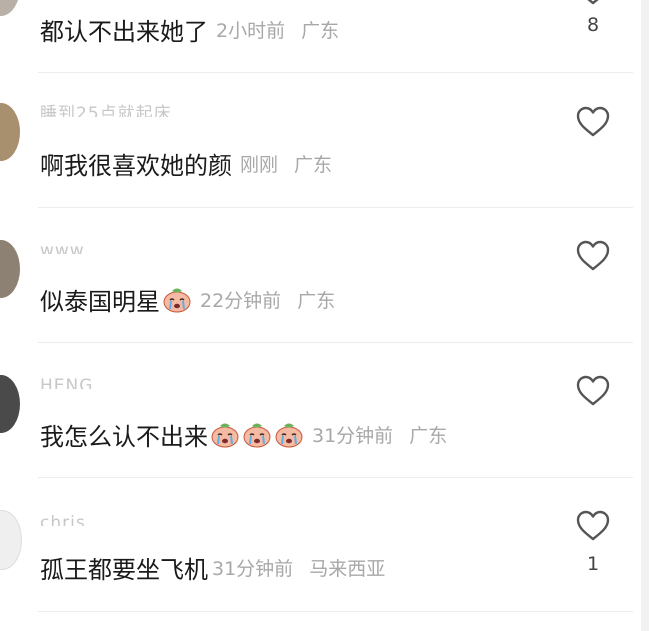  What do you see at coordinates (593, 564) in the screenshot?
I see `like-count: 1` at bounding box center [593, 564].